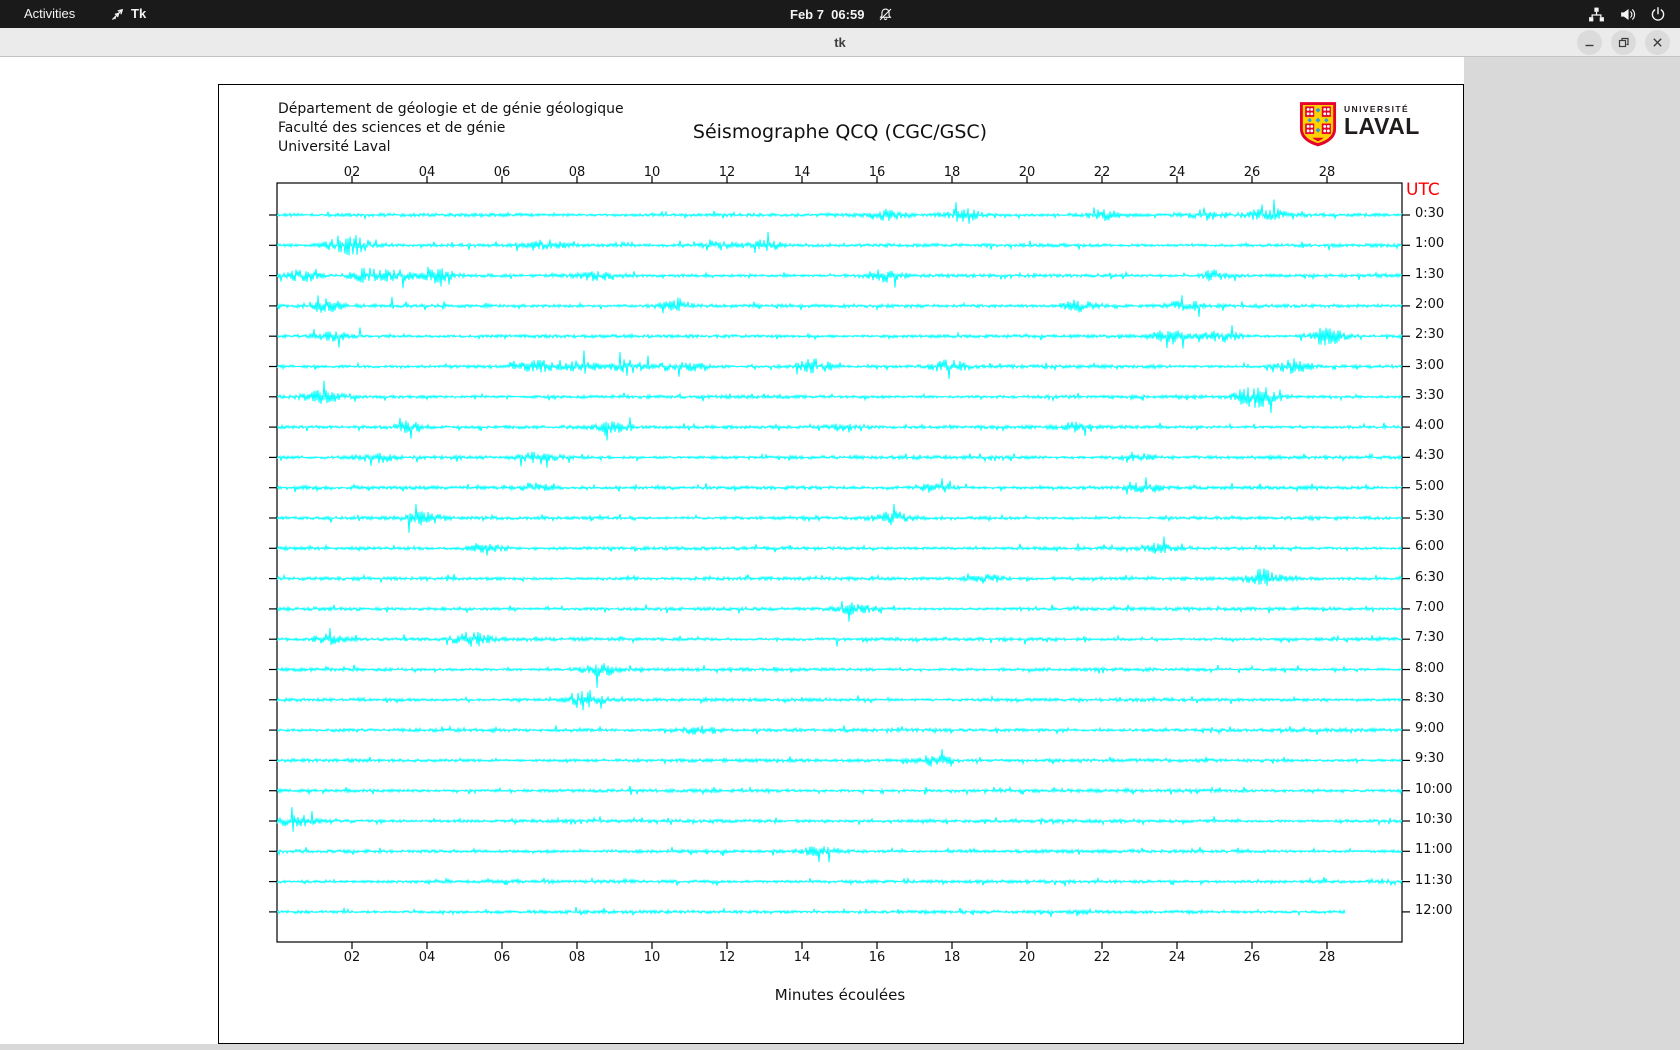  Describe the element at coordinates (1430, 577) in the screenshot. I see `utc-time-label: 6:30` at that location.